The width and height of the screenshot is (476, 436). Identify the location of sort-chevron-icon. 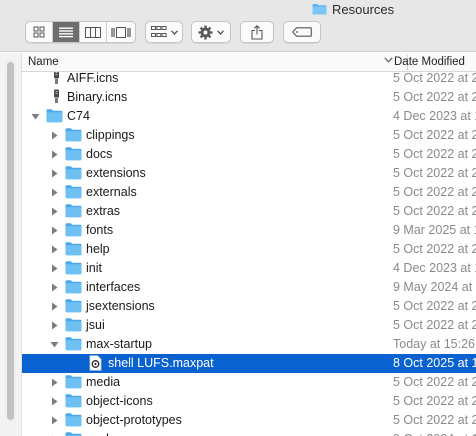
(388, 60).